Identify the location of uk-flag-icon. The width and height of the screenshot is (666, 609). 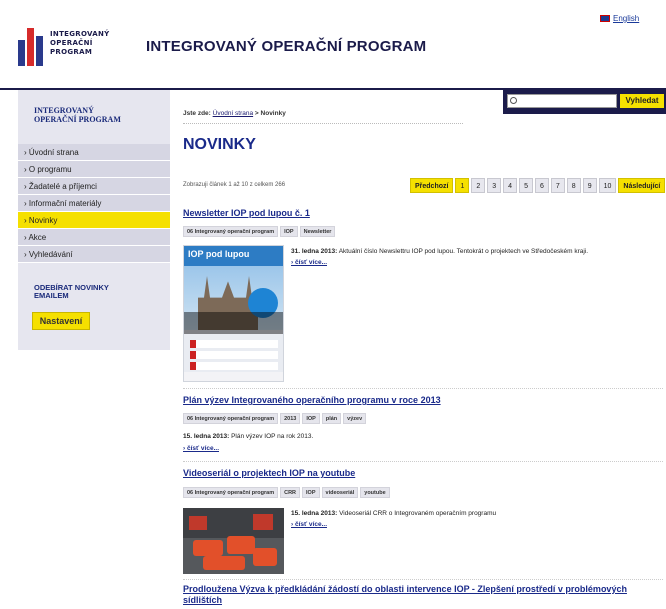
(605, 18).